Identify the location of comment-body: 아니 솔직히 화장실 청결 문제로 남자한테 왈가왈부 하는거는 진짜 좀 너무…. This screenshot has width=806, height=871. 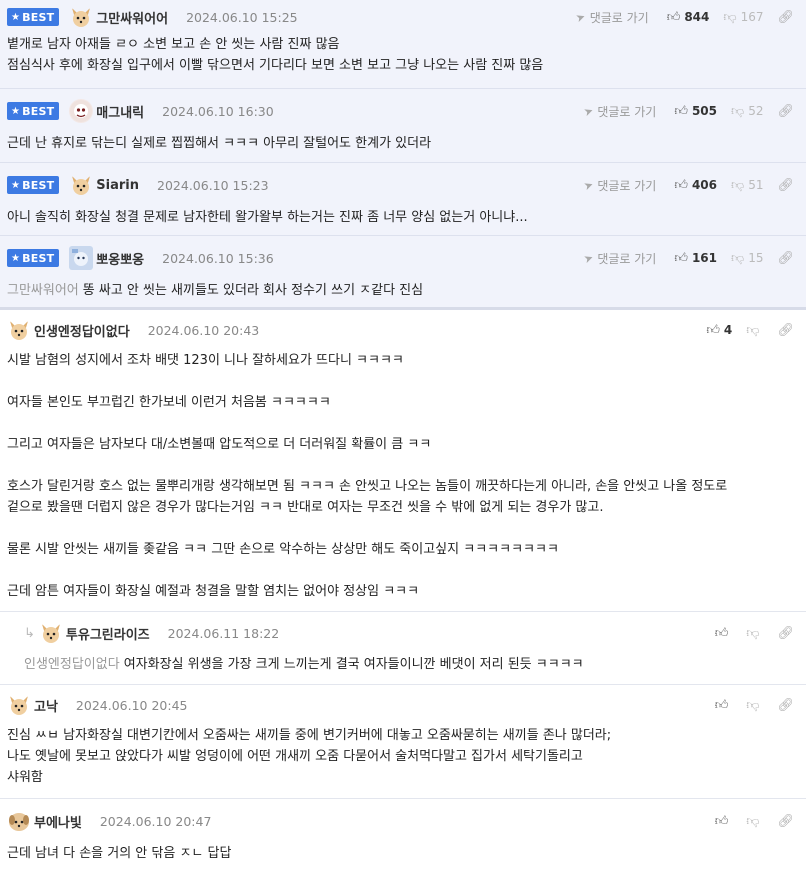
(267, 217).